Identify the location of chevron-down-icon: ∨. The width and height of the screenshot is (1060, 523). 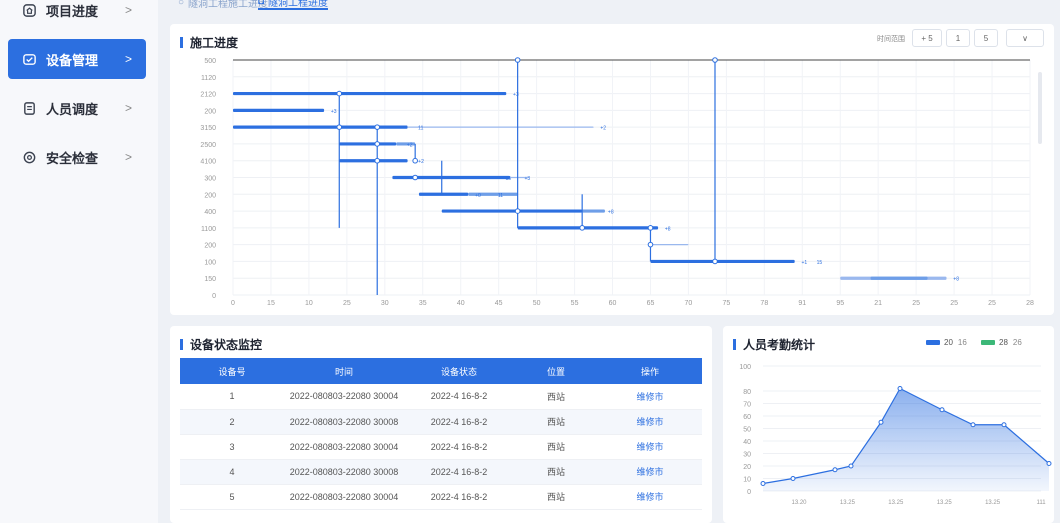
(1025, 38).